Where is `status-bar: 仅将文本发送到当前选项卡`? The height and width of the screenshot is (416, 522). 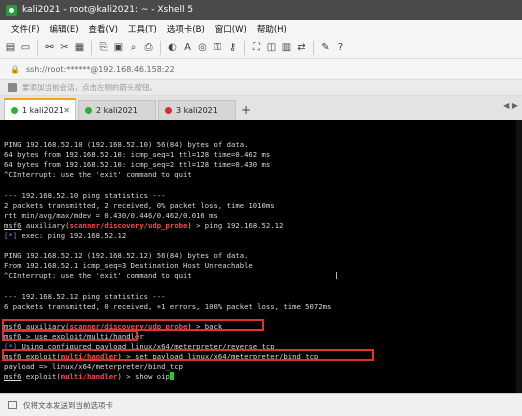 status-bar: 仅将文本发送到当前选项卡 is located at coordinates (261, 404).